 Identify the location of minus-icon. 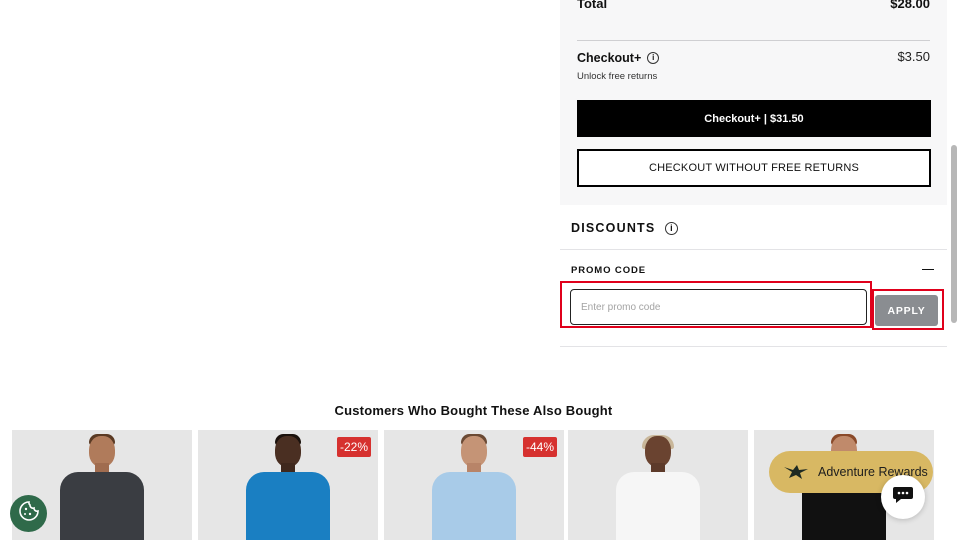
(928, 270).